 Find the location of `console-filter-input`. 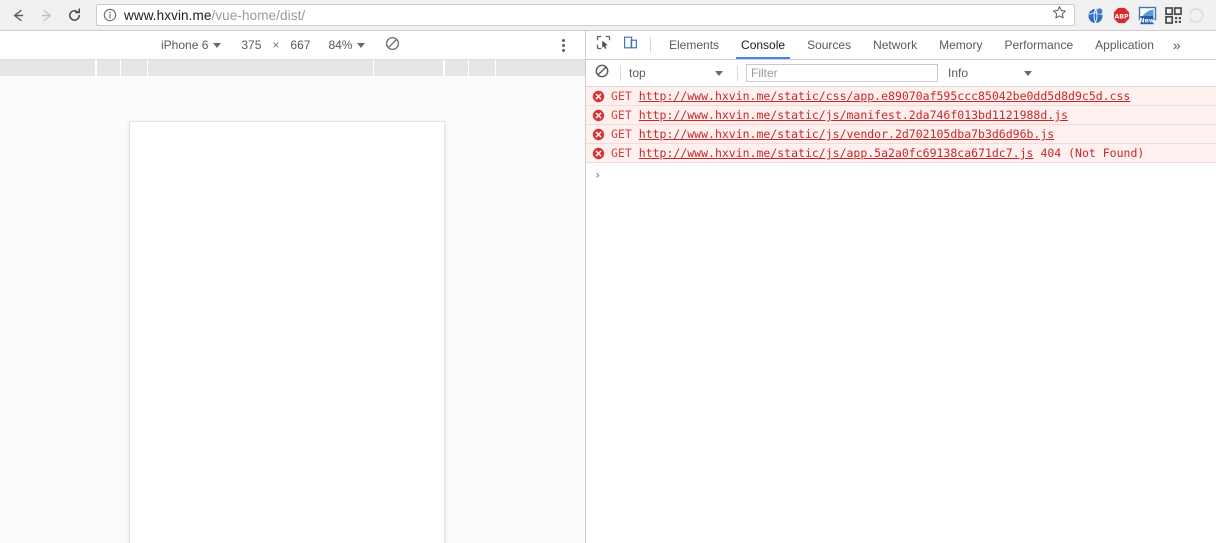

console-filter-input is located at coordinates (842, 73).